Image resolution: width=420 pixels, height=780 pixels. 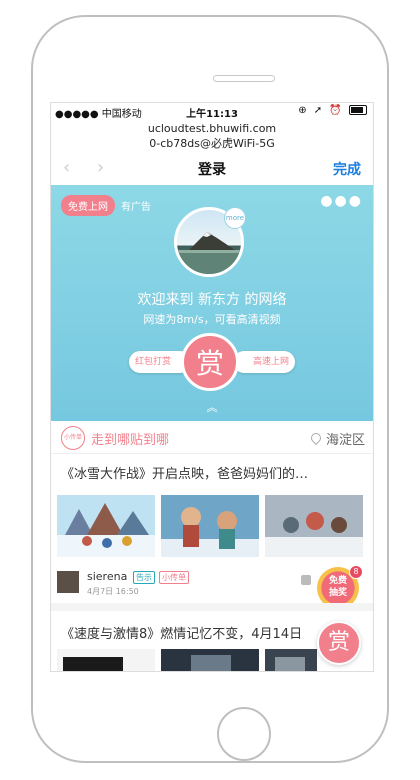 What do you see at coordinates (144, 577) in the screenshot?
I see `notice-tag: 告示` at bounding box center [144, 577].